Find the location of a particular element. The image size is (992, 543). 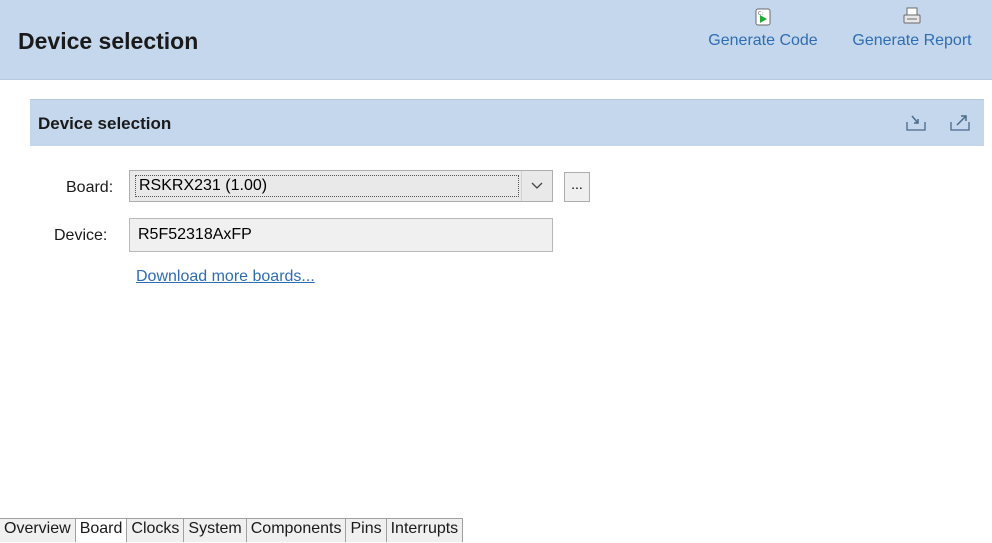

board-select: RSKRX231 (1.00) is located at coordinates (341, 186).